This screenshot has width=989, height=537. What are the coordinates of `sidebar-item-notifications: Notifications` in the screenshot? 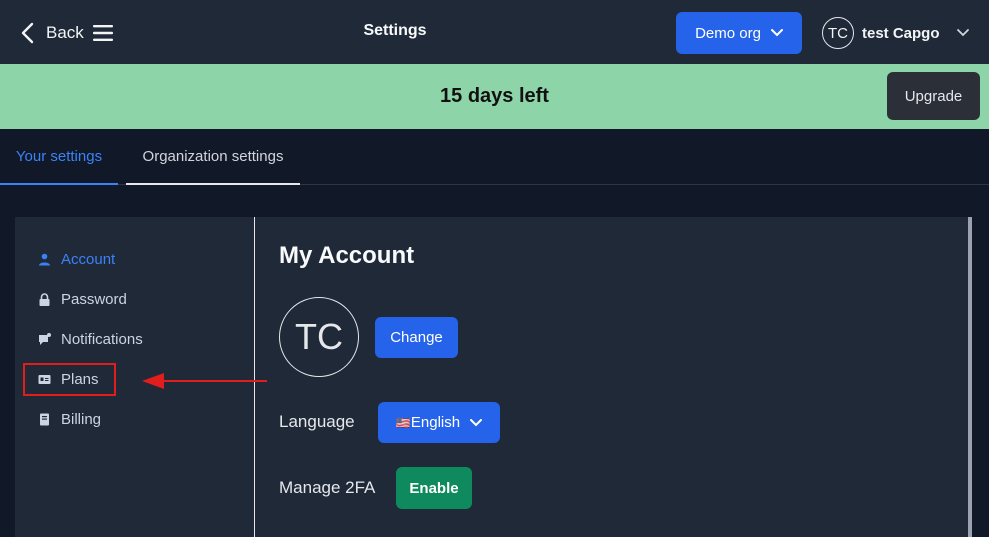 It's located at (90, 339).